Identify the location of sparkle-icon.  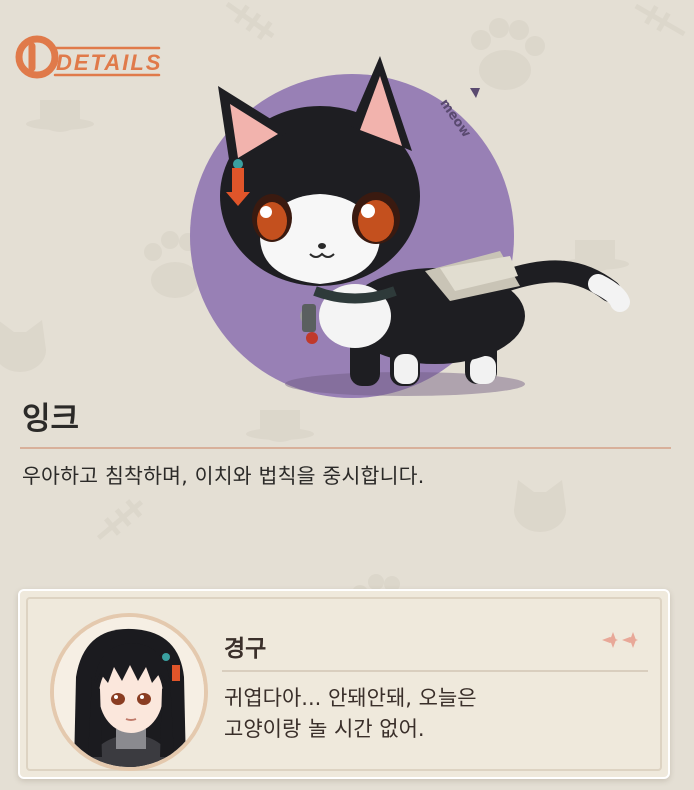
(620, 640).